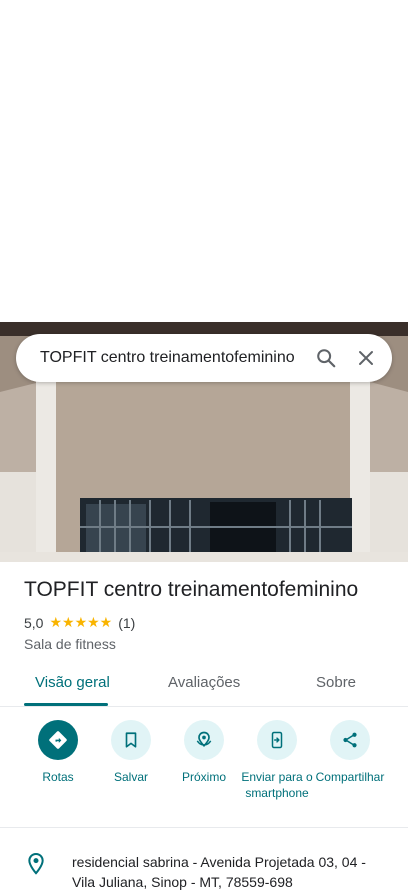  What do you see at coordinates (204, 682) in the screenshot?
I see `tab-reviews: Avaliações` at bounding box center [204, 682].